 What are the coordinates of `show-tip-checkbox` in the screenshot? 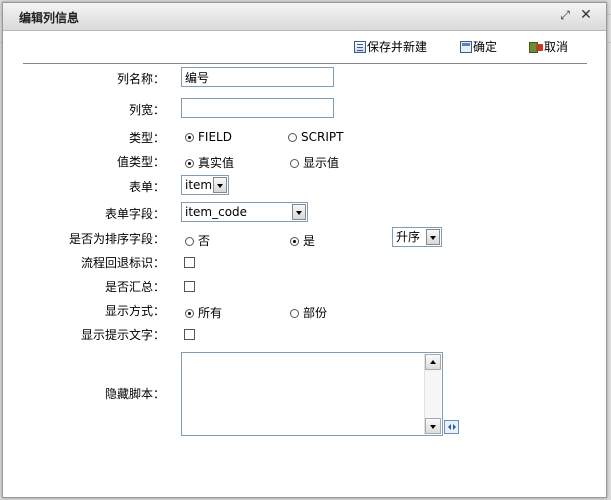 It's located at (189, 334).